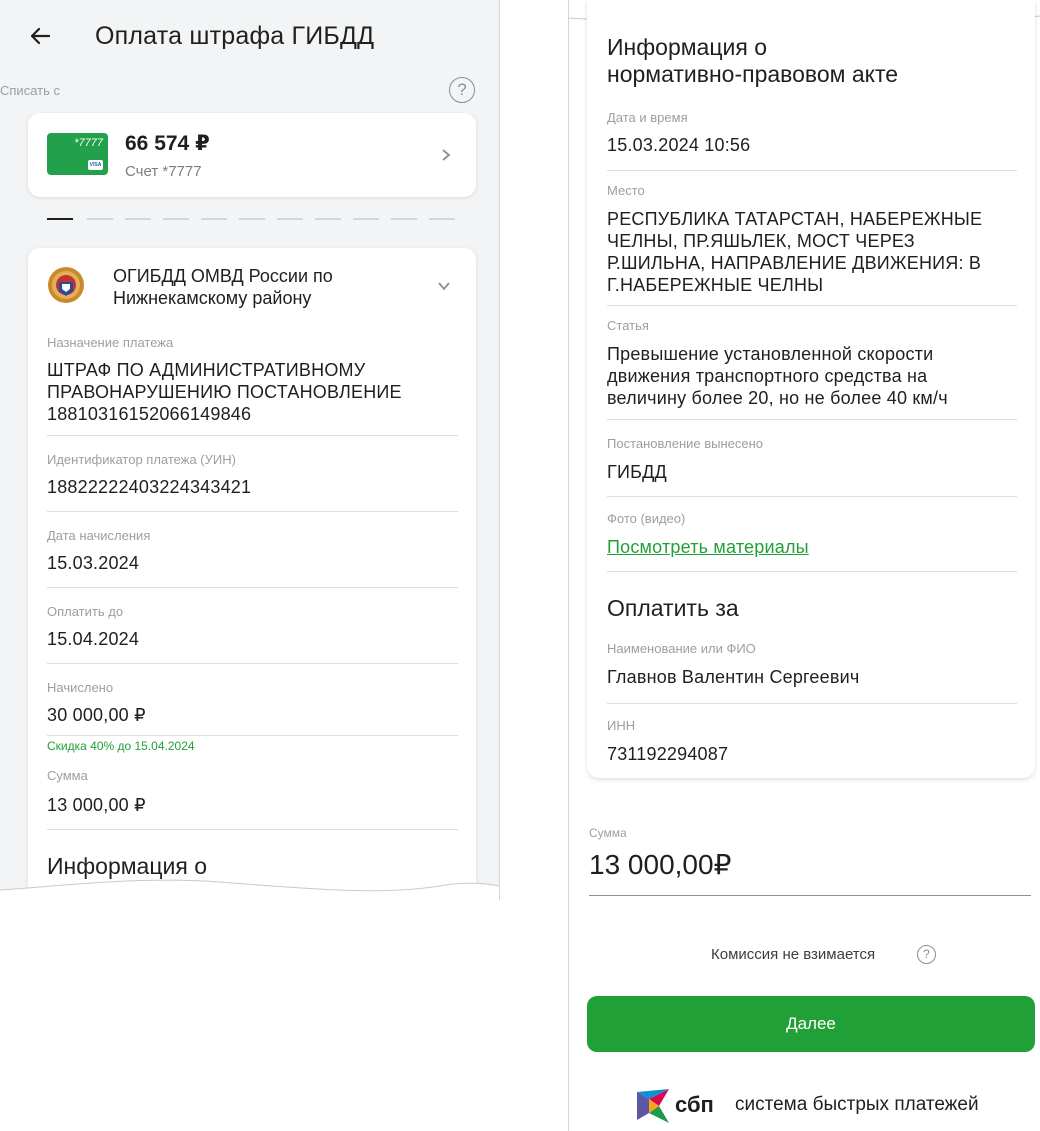 The width and height of the screenshot is (1040, 1131). What do you see at coordinates (679, 145) in the screenshot?
I see `datetime-value: 15.03.2024 10:56` at bounding box center [679, 145].